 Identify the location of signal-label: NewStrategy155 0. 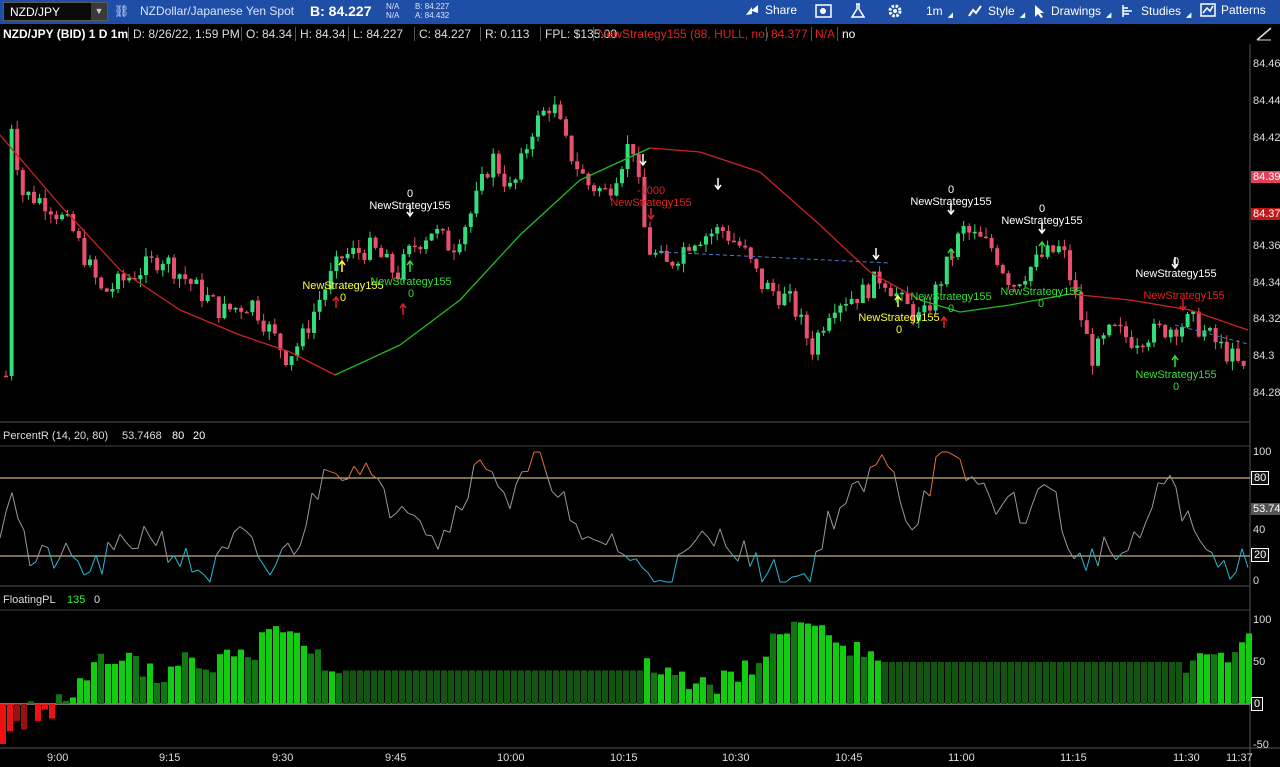
(1176, 381).